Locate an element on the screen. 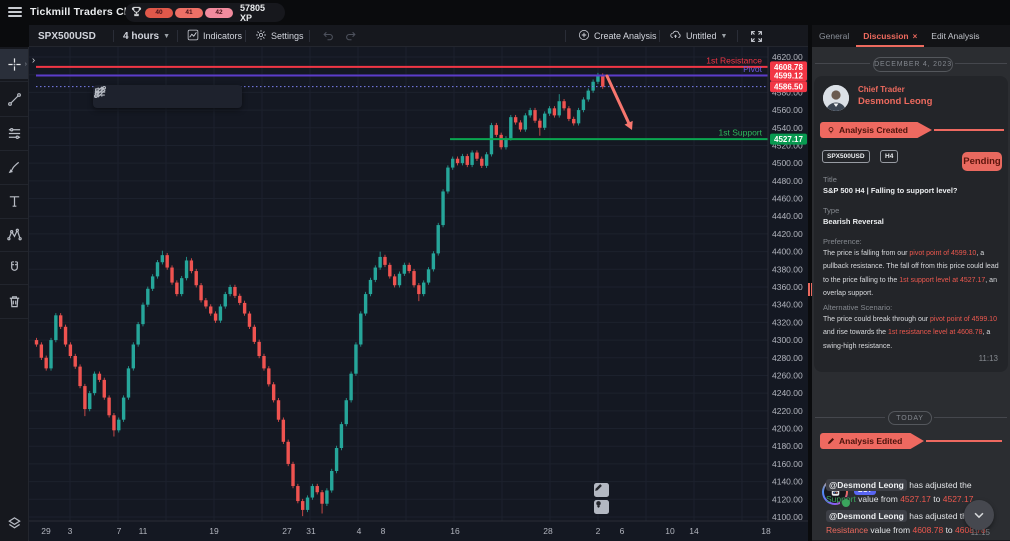  level-segments: 40 41 42 is located at coordinates (189, 12).